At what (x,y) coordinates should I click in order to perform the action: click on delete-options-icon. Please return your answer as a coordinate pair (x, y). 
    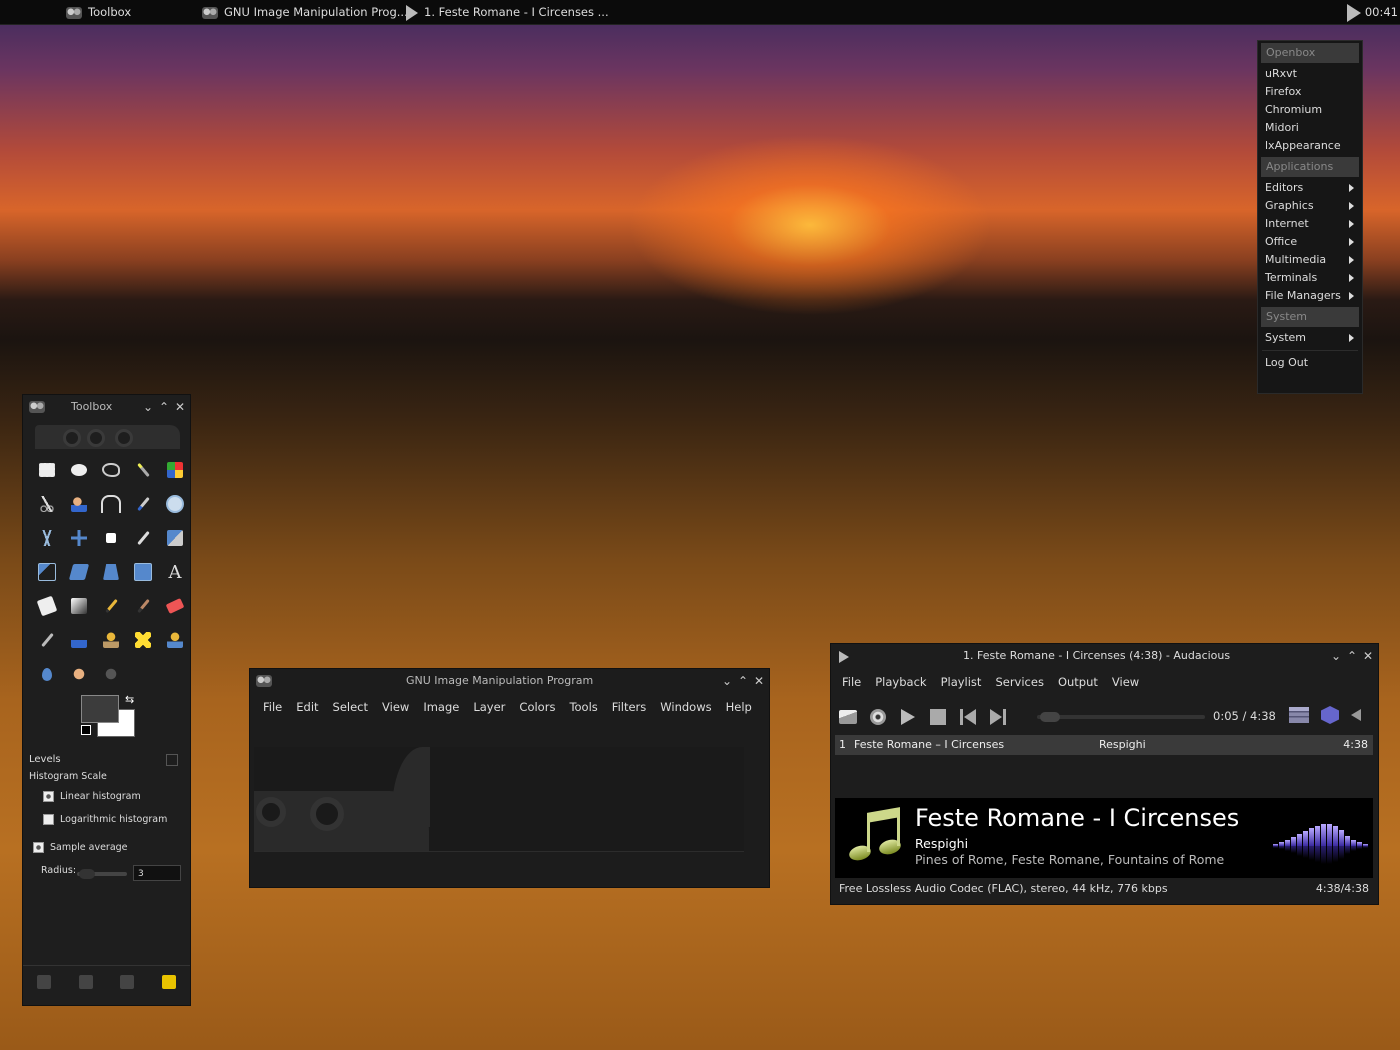
    Looking at the image, I should click on (127, 982).